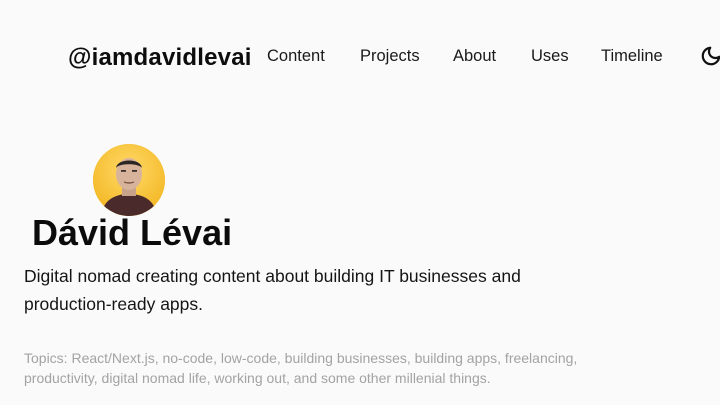  What do you see at coordinates (132, 232) in the screenshot?
I see `page-title: Dávid Lévai` at bounding box center [132, 232].